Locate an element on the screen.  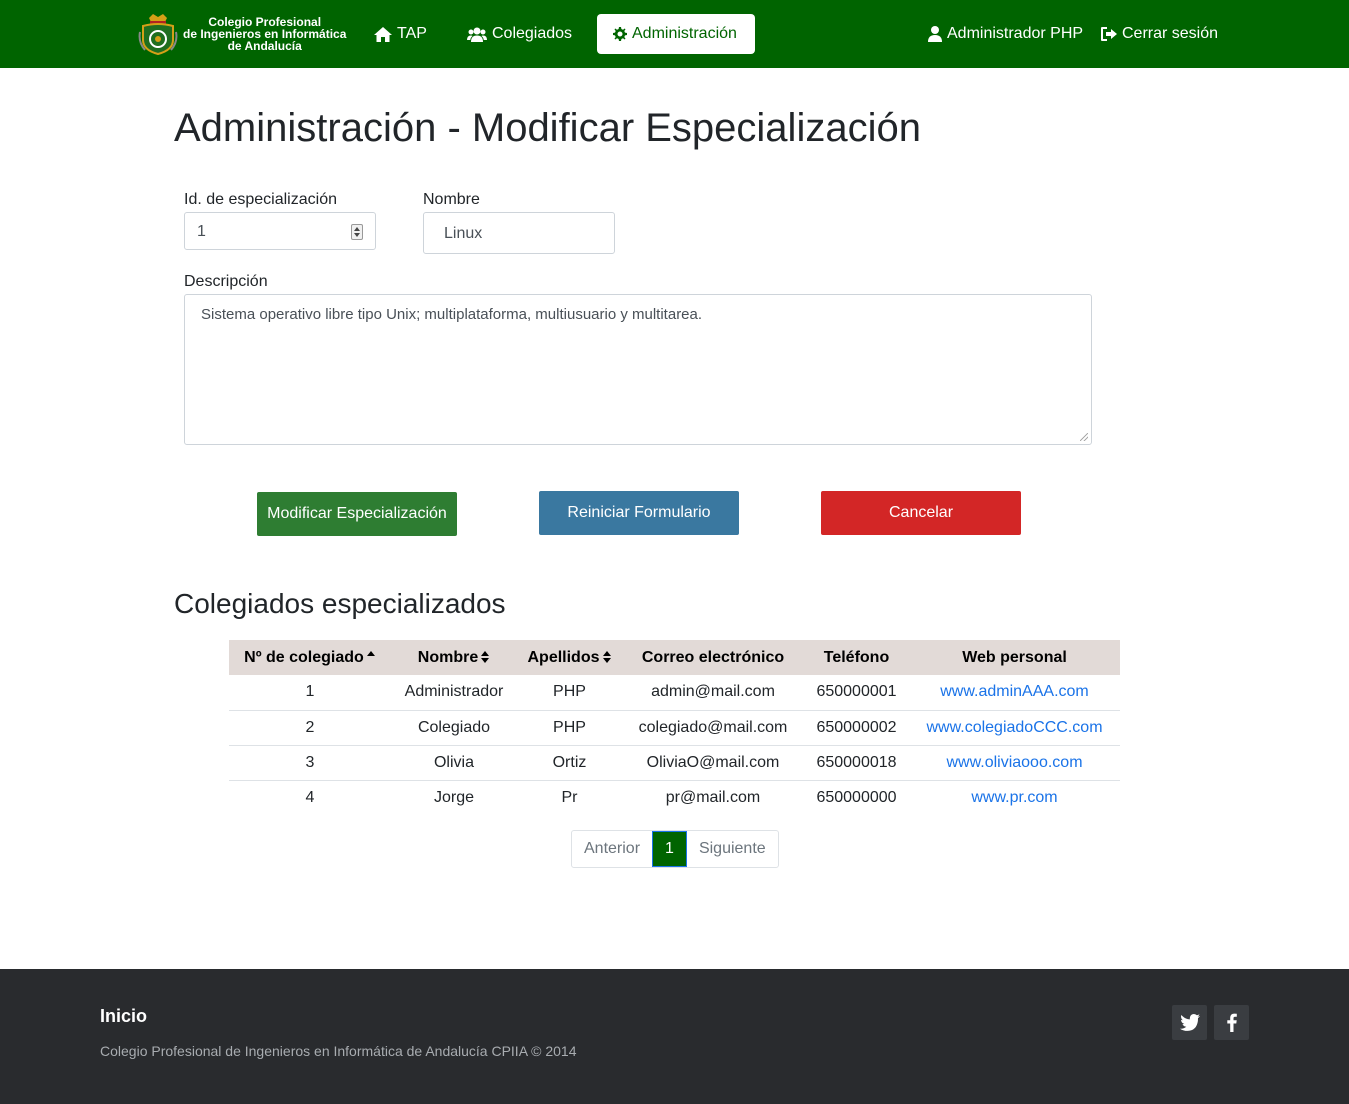
section-title: Colegiados especializados is located at coordinates (340, 603).